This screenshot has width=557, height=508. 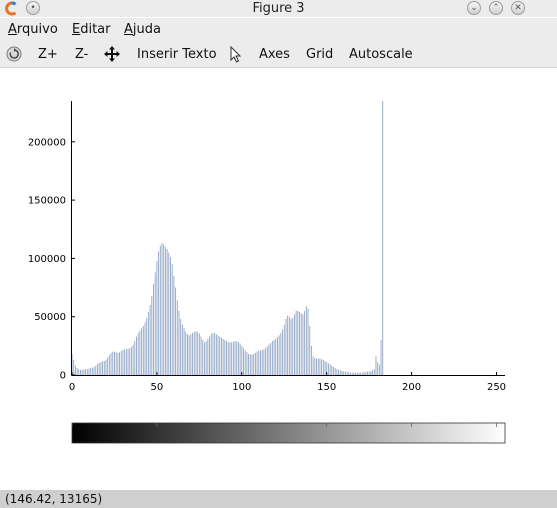 I want to click on menubar: Arquivo Editar Ajuda, so click(x=278, y=29).